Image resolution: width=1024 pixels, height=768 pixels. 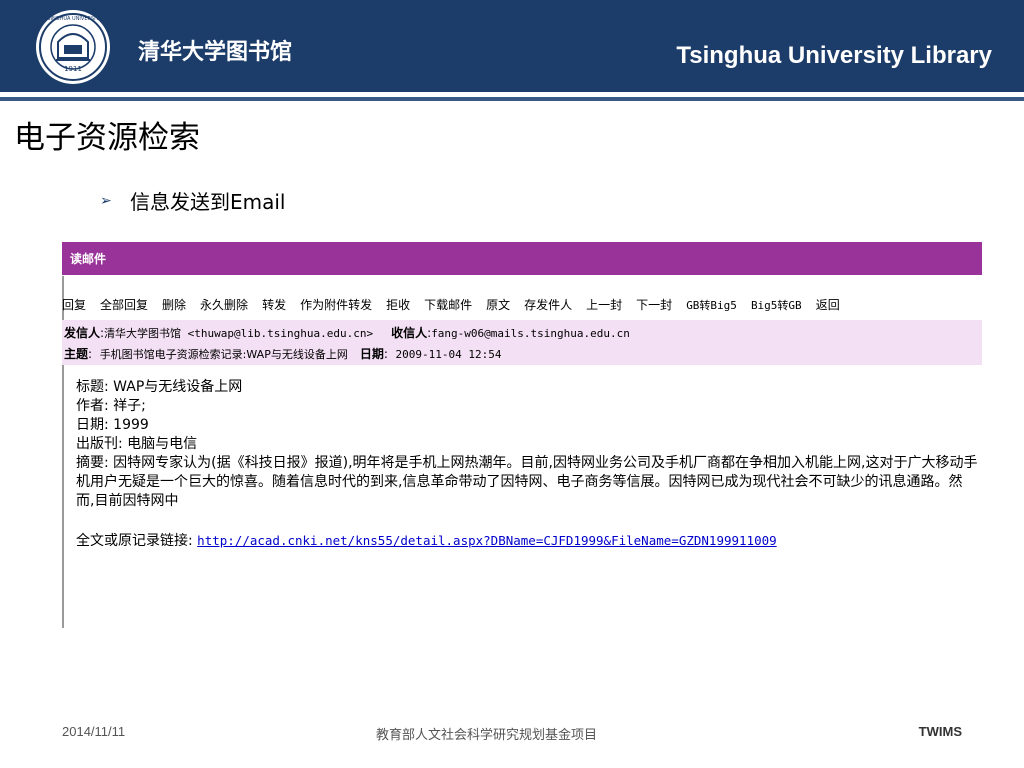 I want to click on bullet-text: 信息发送到Email, so click(x=208, y=202).